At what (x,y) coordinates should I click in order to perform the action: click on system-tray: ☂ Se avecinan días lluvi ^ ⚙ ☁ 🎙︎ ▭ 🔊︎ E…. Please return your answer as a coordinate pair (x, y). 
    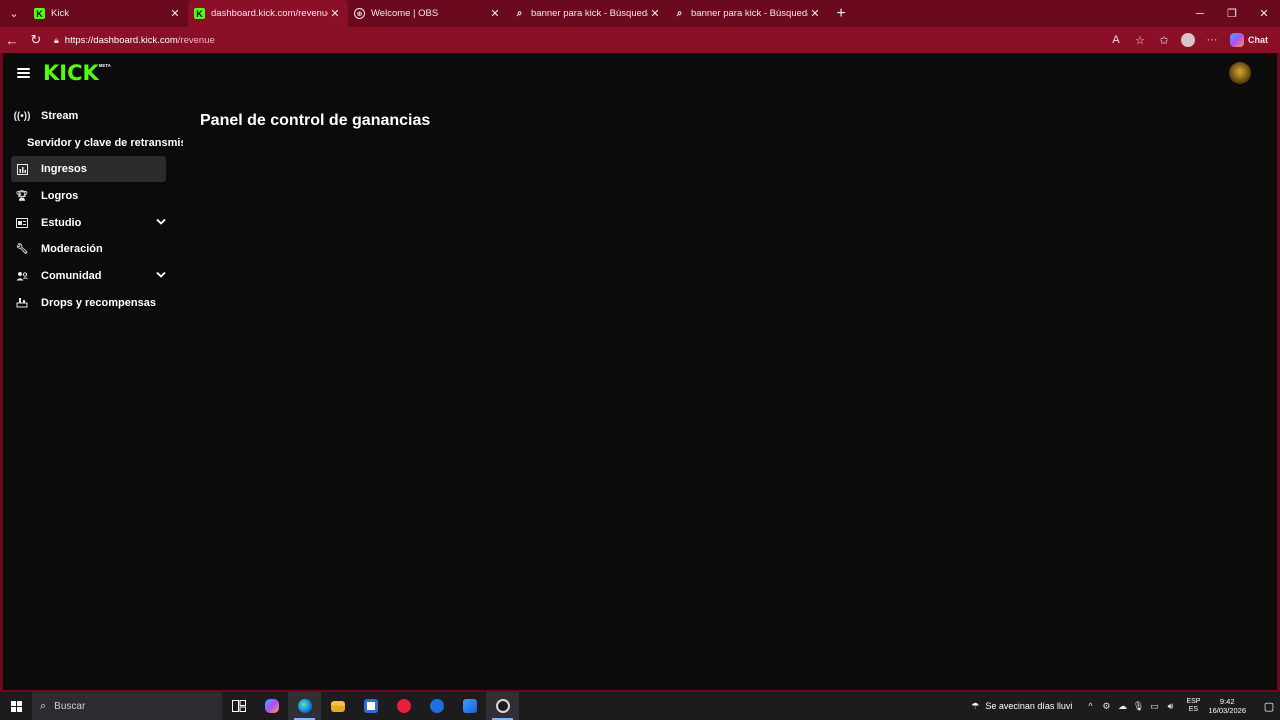
    Looking at the image, I should click on (1125, 706).